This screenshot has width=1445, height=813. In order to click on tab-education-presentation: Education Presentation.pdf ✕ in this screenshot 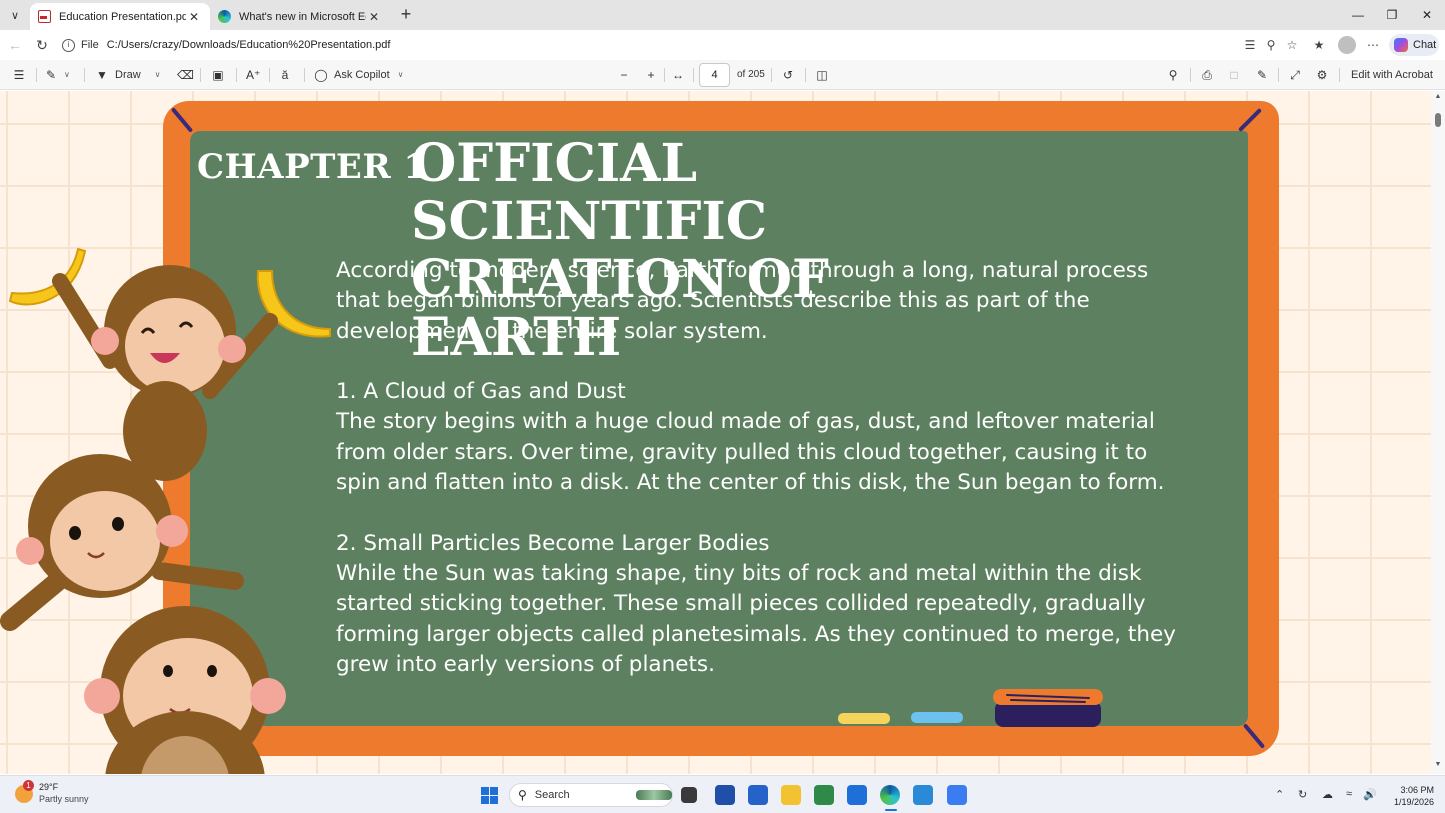, I will do `click(120, 16)`.